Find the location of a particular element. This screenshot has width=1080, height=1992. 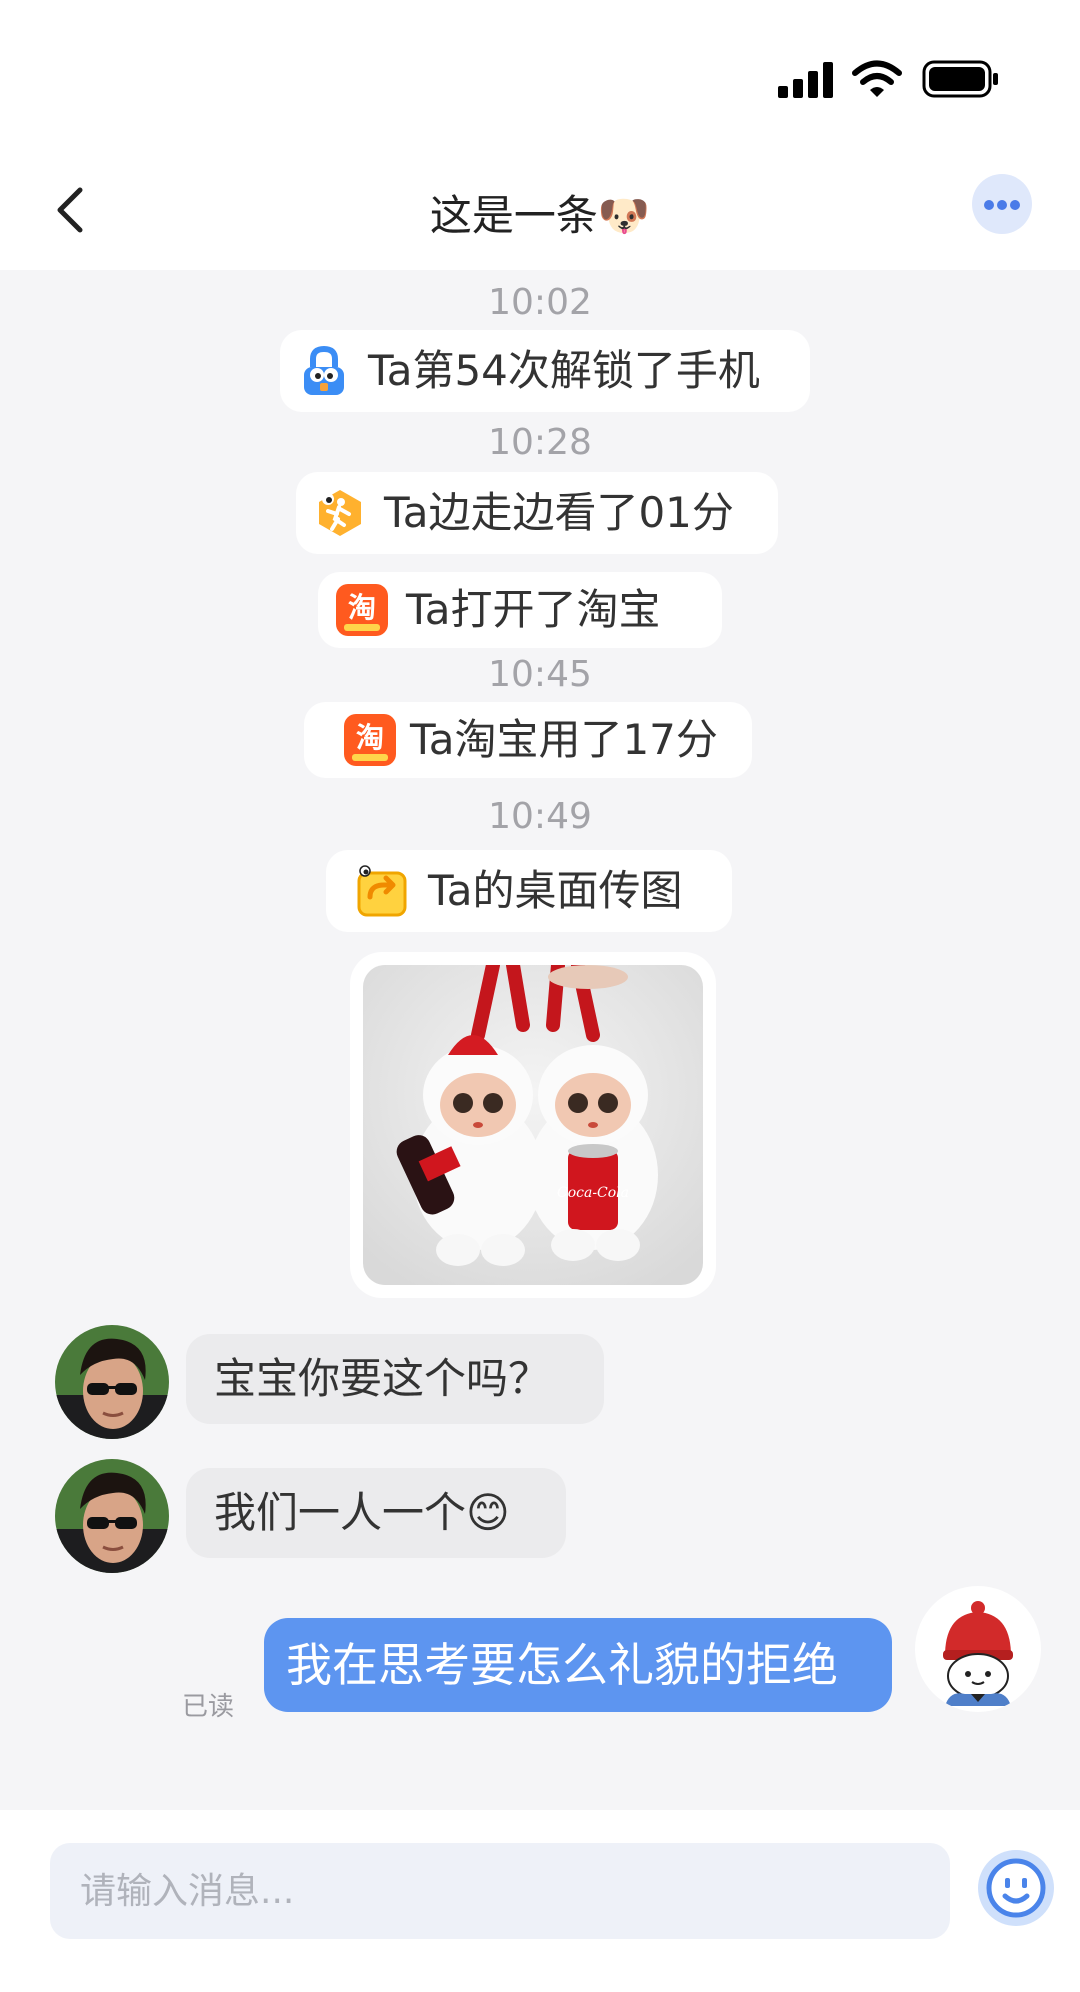

activity-event: 淘 Ta打开了淘宝 is located at coordinates (520, 610).